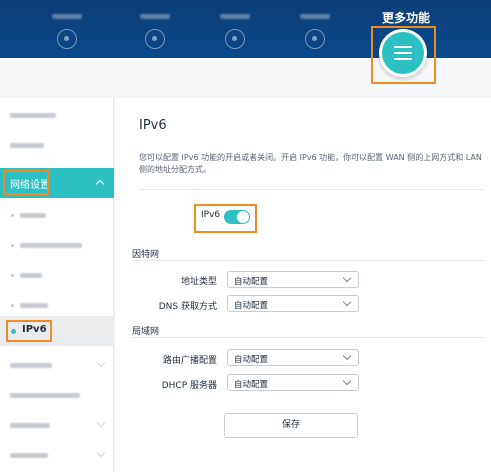 This screenshot has width=491, height=472. Describe the element at coordinates (189, 361) in the screenshot. I see `router-advert-label: 路由广播配置` at that location.